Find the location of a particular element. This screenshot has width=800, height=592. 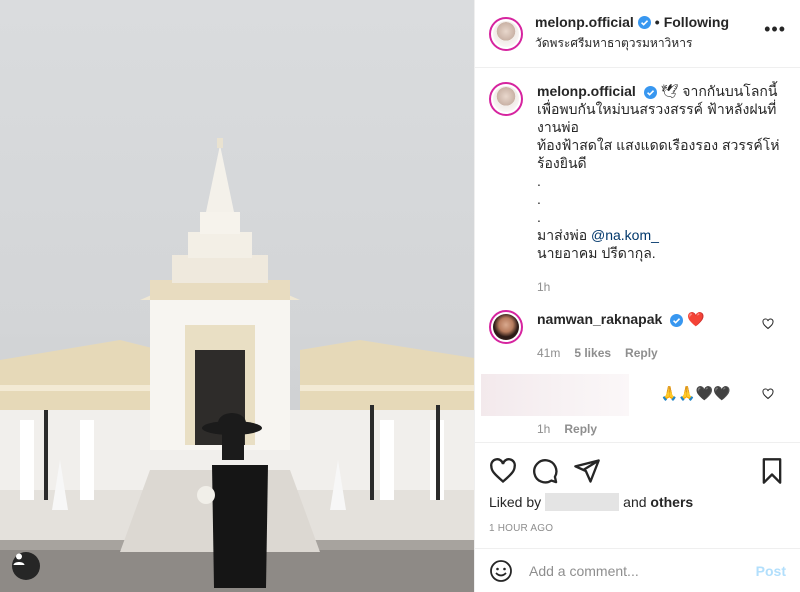

post-location: วัดพระศรีมหาธาตุวรมหาวิหาร is located at coordinates (632, 43).